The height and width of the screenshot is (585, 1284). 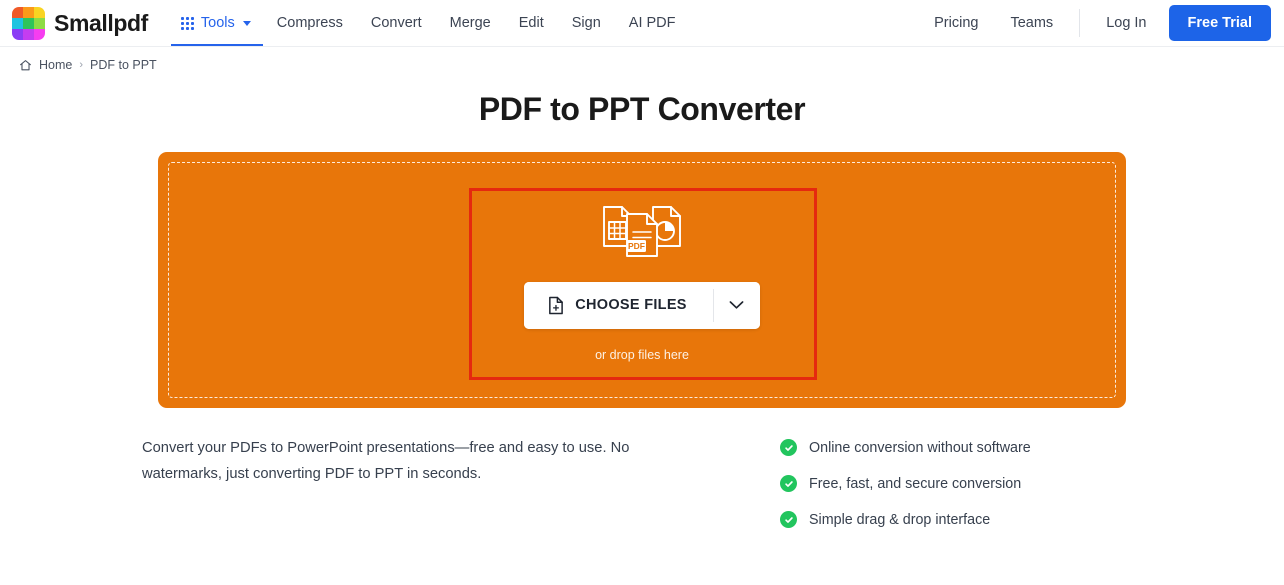 I want to click on feature-label: Online conversion without software, so click(x=920, y=447).